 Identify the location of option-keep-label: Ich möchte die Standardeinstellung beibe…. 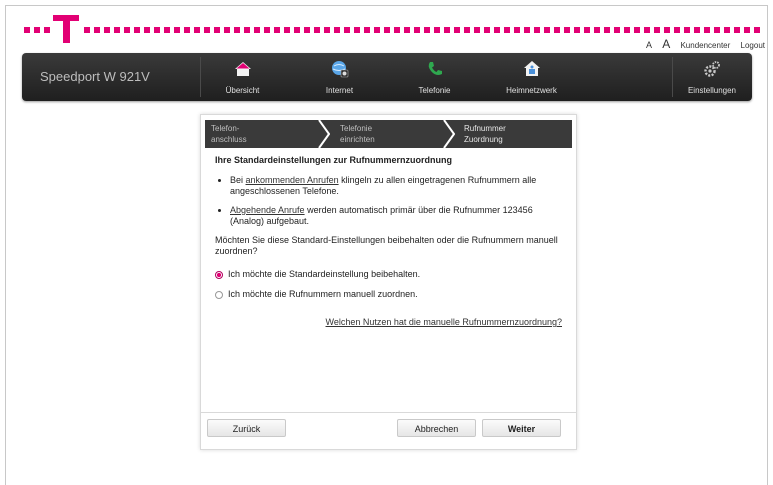
(324, 274).